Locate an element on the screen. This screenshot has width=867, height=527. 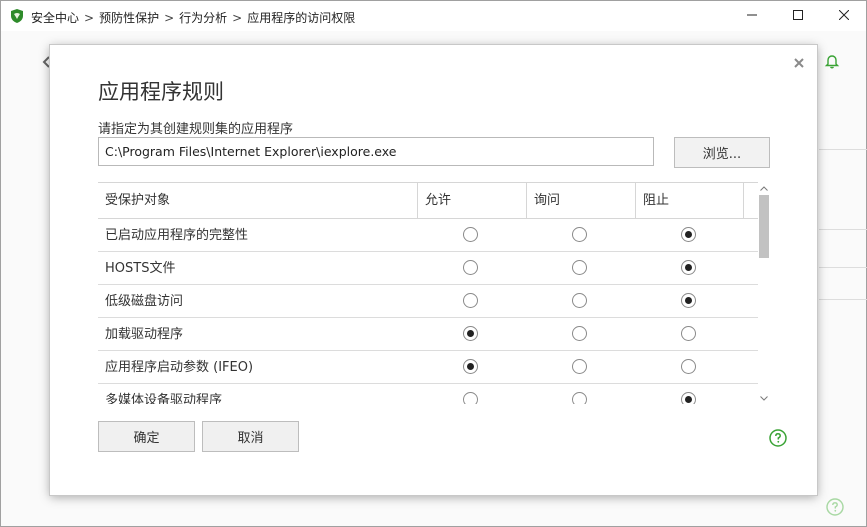
window-close-button is located at coordinates (844, 16).